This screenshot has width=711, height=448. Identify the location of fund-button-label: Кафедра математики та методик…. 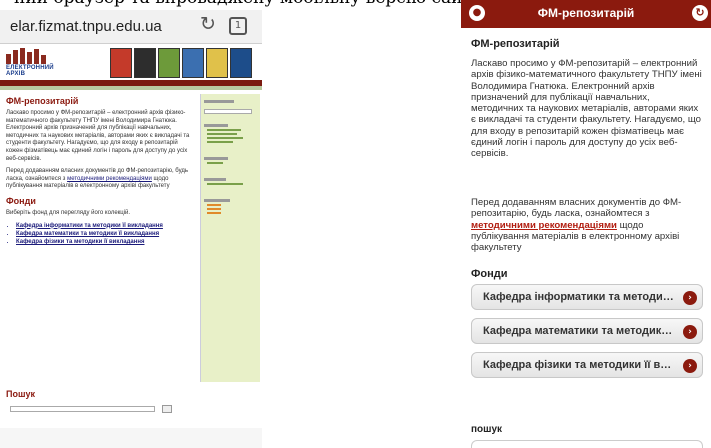
(578, 331).